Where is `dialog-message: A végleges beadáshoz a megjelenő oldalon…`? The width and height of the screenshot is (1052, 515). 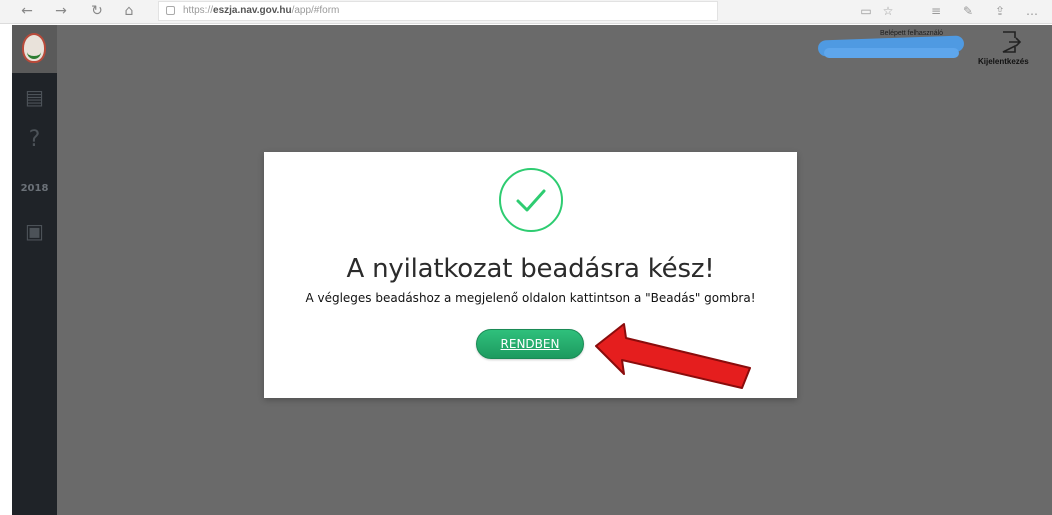 dialog-message: A végleges beadáshoz a megjelenő oldalon… is located at coordinates (530, 298).